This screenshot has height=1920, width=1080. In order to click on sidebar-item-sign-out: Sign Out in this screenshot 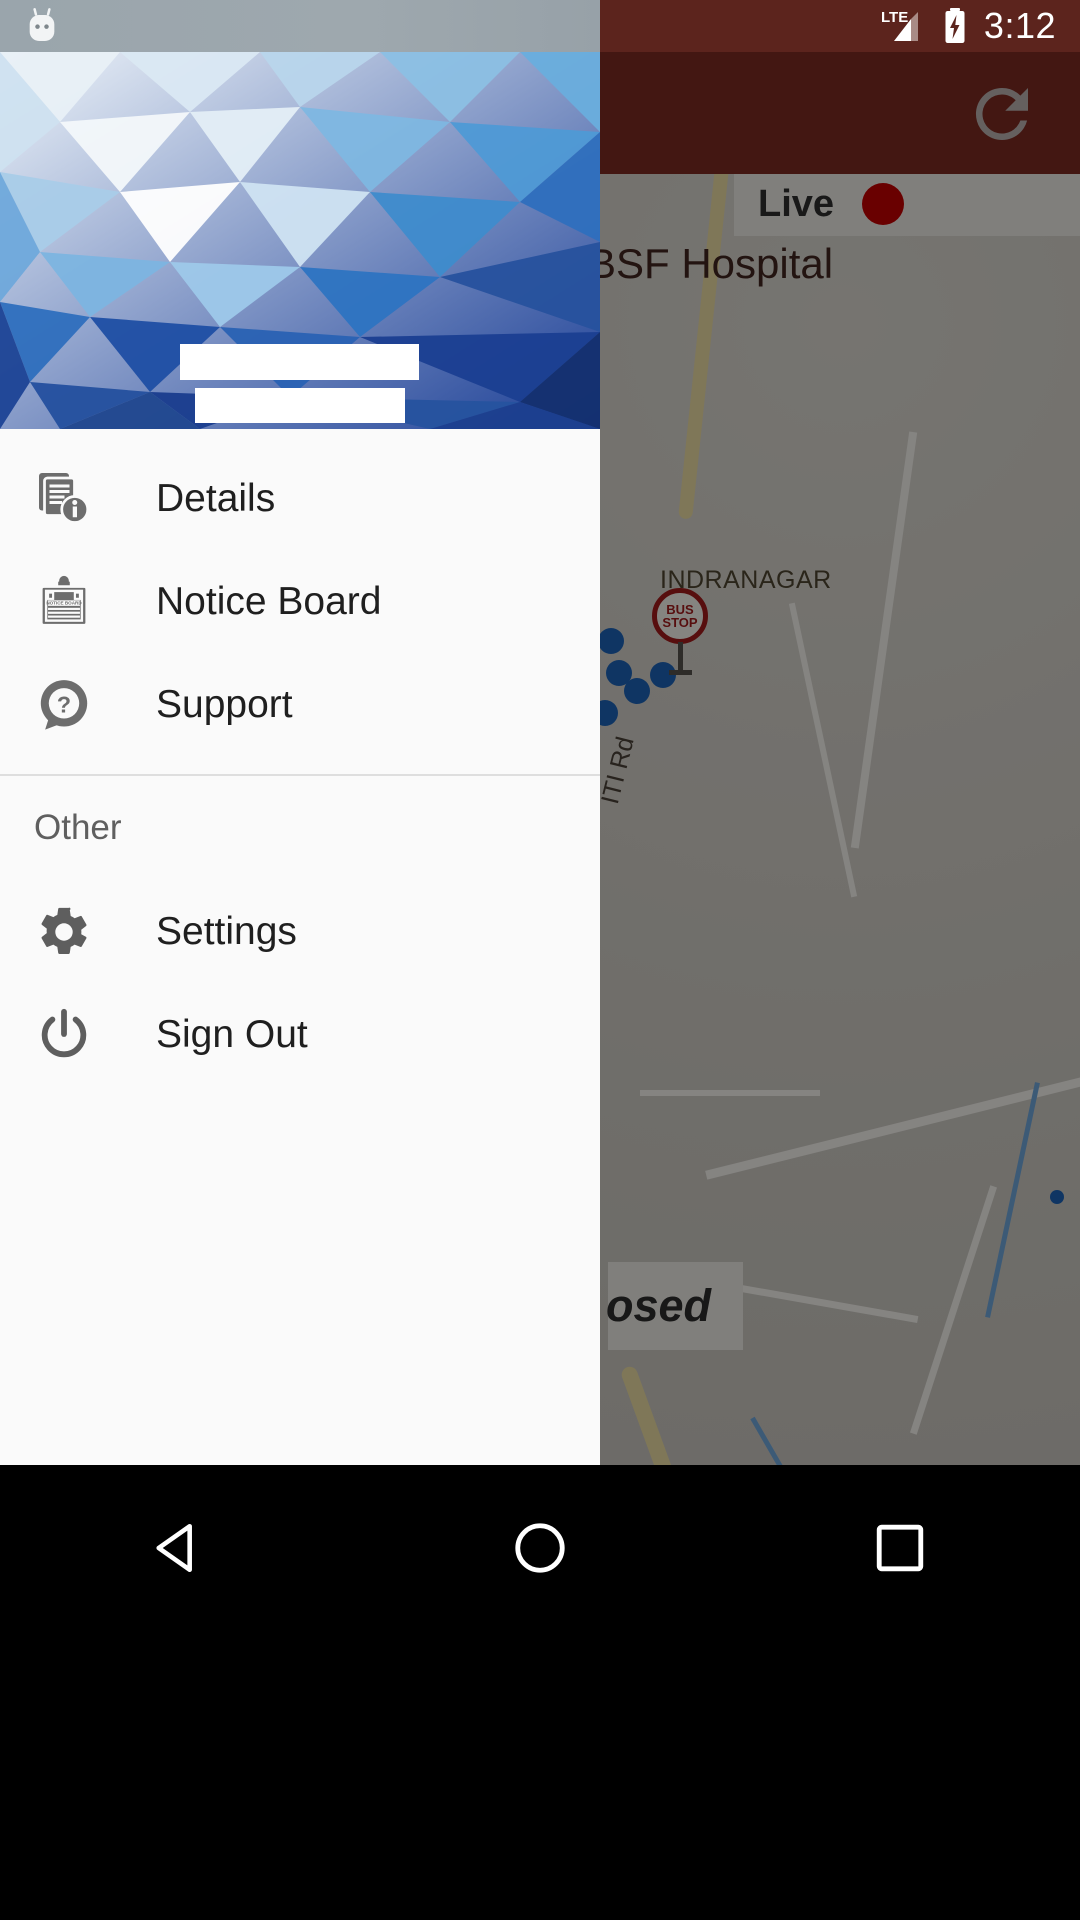, I will do `click(300, 1034)`.